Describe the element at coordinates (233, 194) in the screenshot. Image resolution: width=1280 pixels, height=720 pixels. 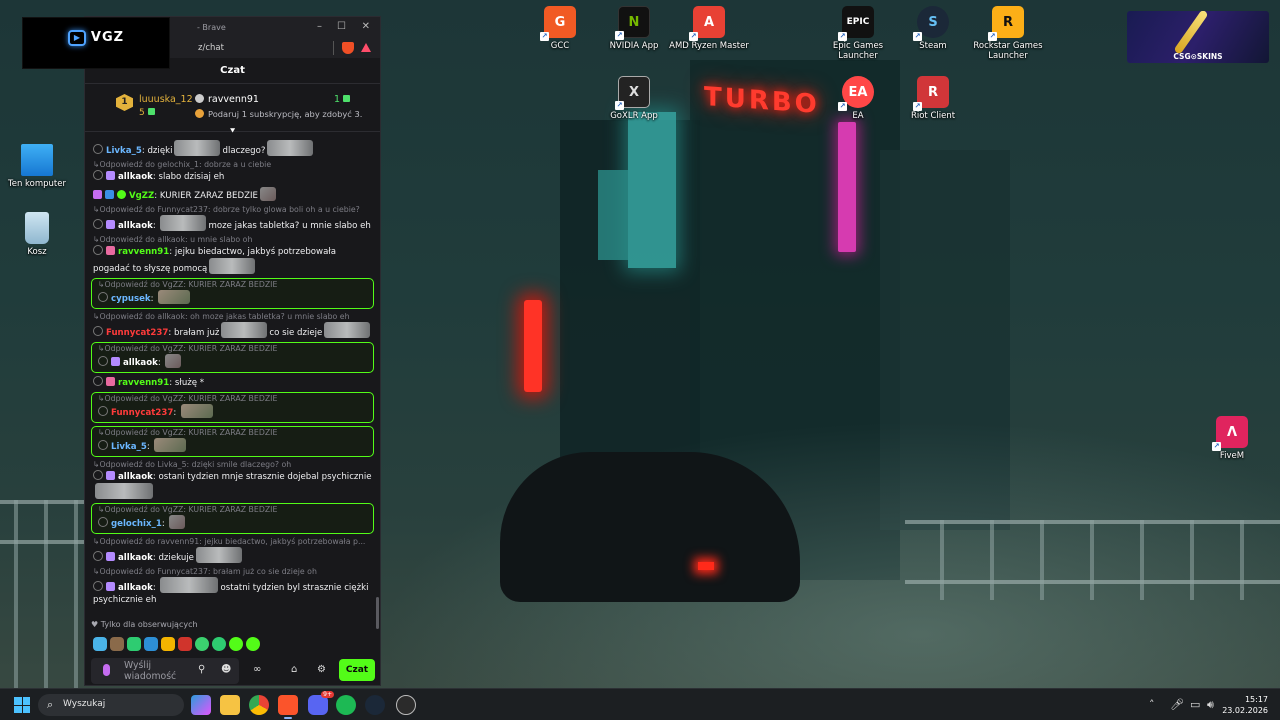
I see `chat-message: VgZZ: KURIER ZARAZ BEDZIE` at that location.